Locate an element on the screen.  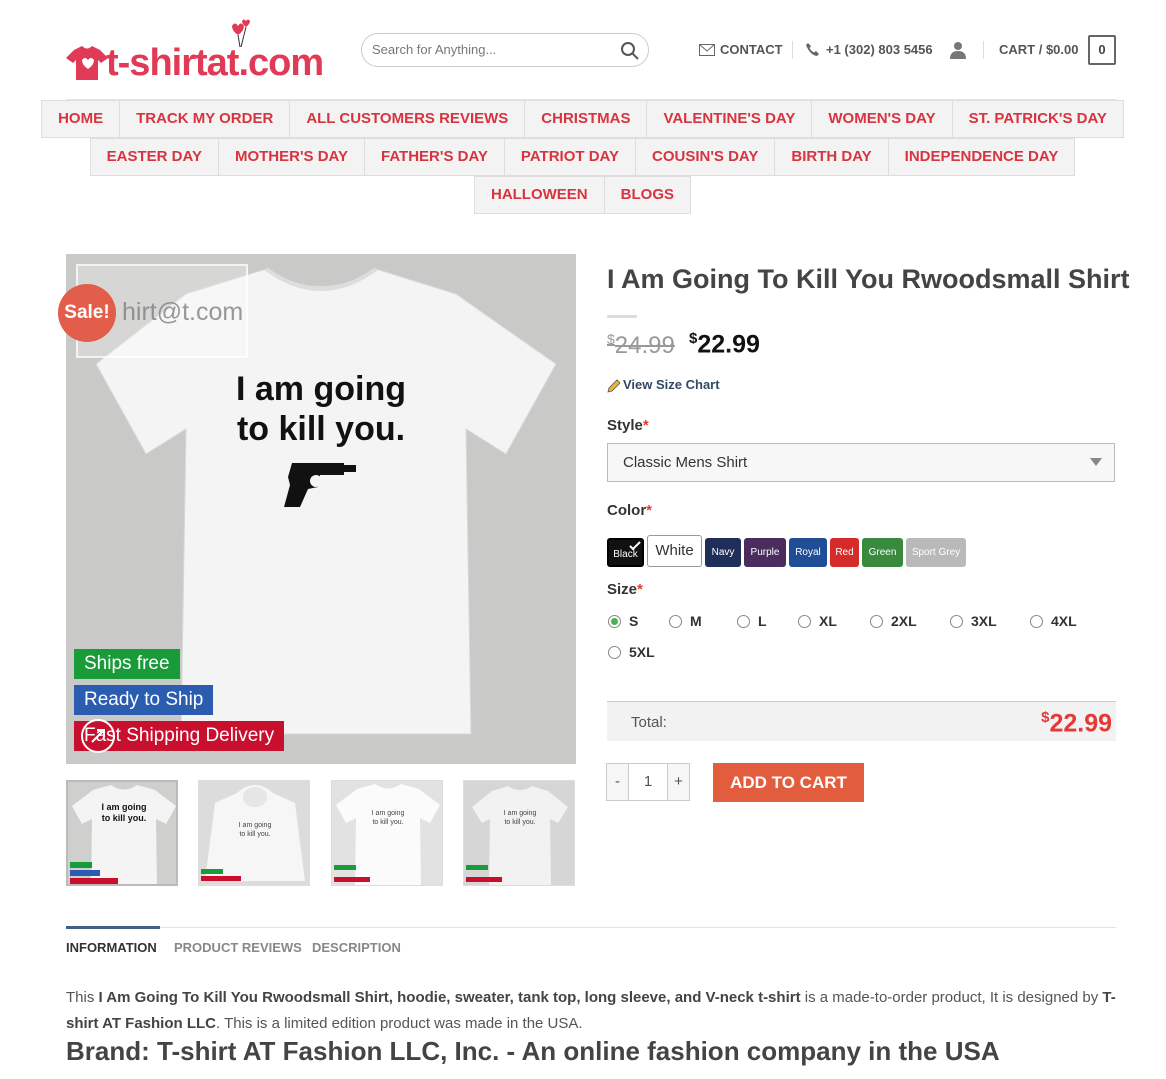
phone-link: +1 (302) 803 5456 is located at coordinates (869, 49).